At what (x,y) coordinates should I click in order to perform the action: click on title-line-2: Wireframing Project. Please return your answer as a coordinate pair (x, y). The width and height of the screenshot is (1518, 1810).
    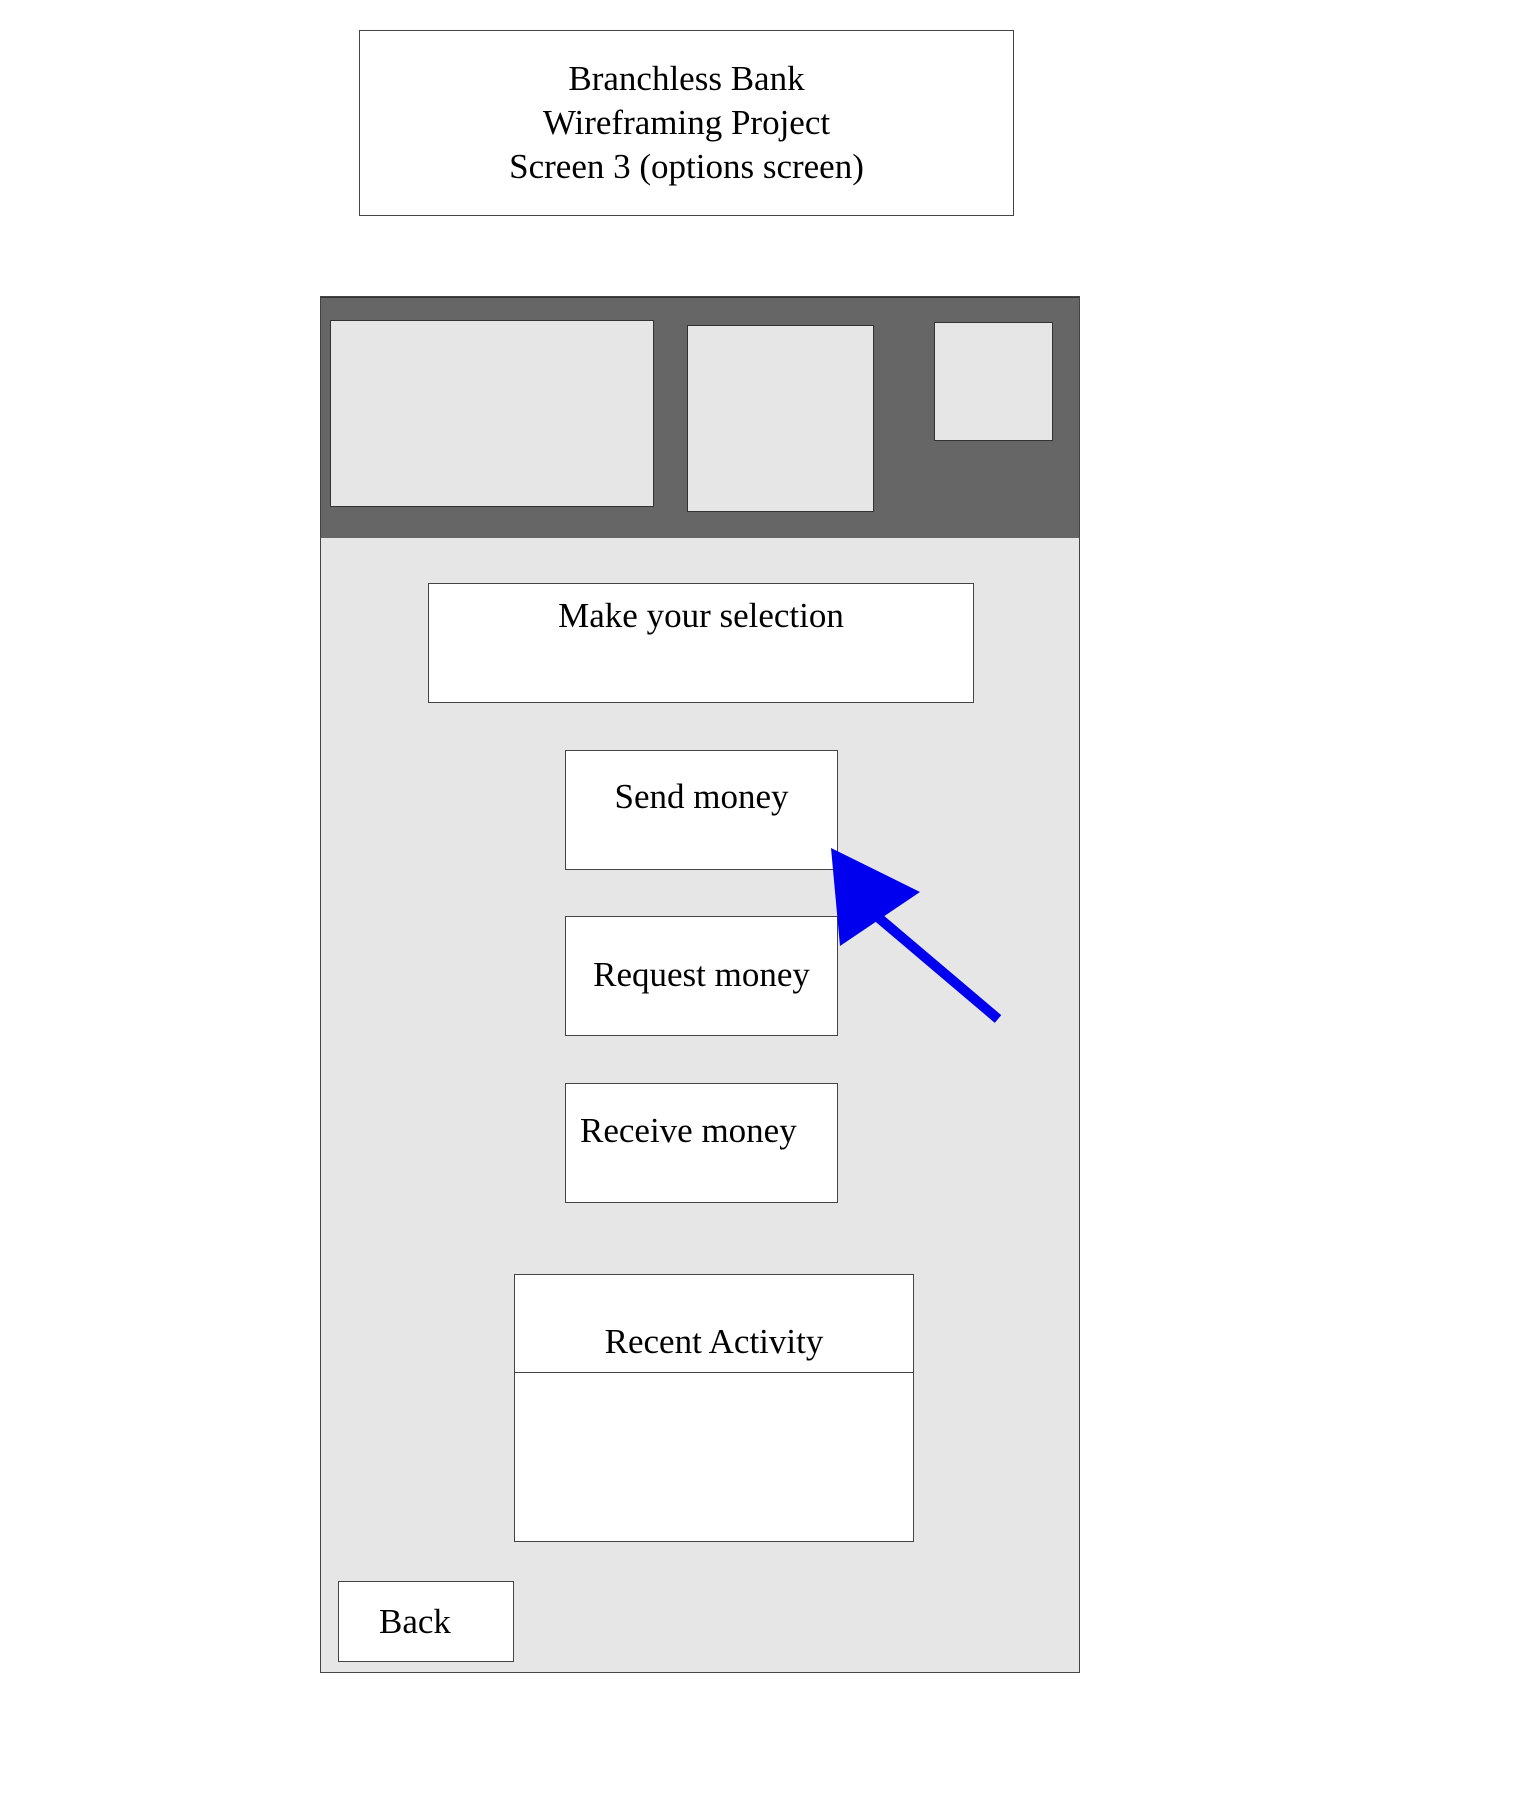
    Looking at the image, I should click on (686, 122).